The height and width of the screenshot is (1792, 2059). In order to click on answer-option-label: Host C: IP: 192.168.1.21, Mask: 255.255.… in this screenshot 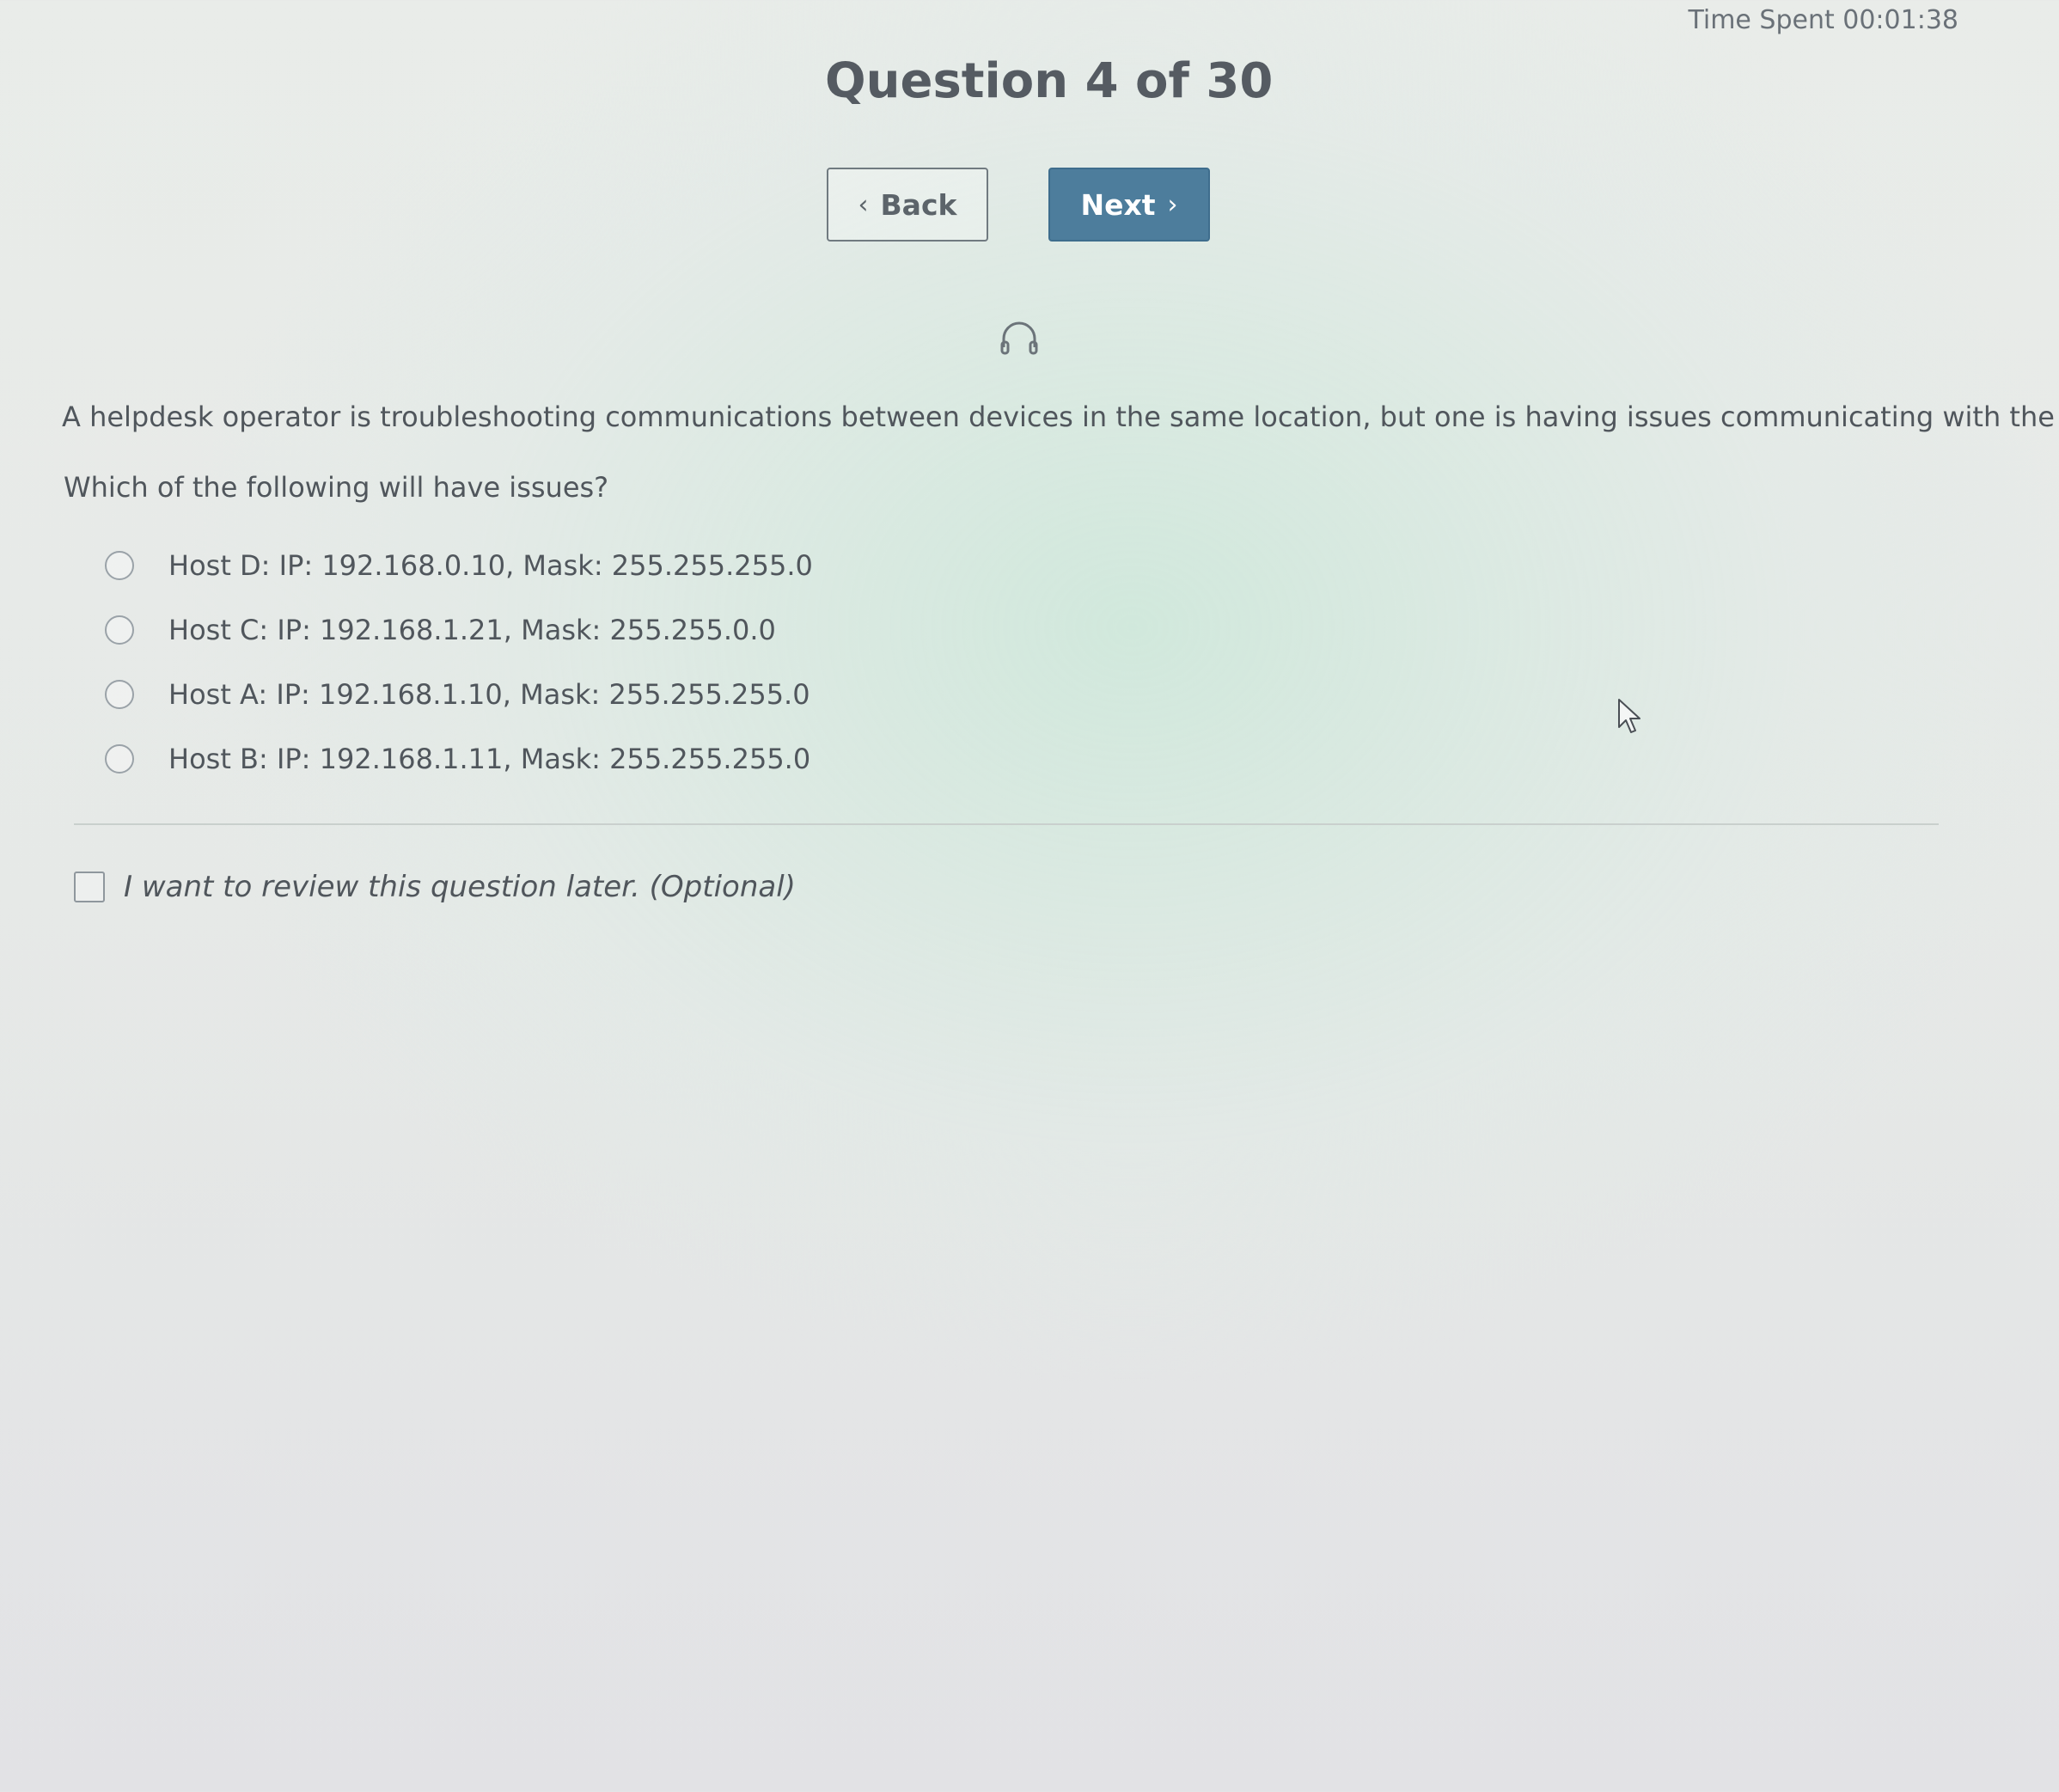, I will do `click(472, 629)`.